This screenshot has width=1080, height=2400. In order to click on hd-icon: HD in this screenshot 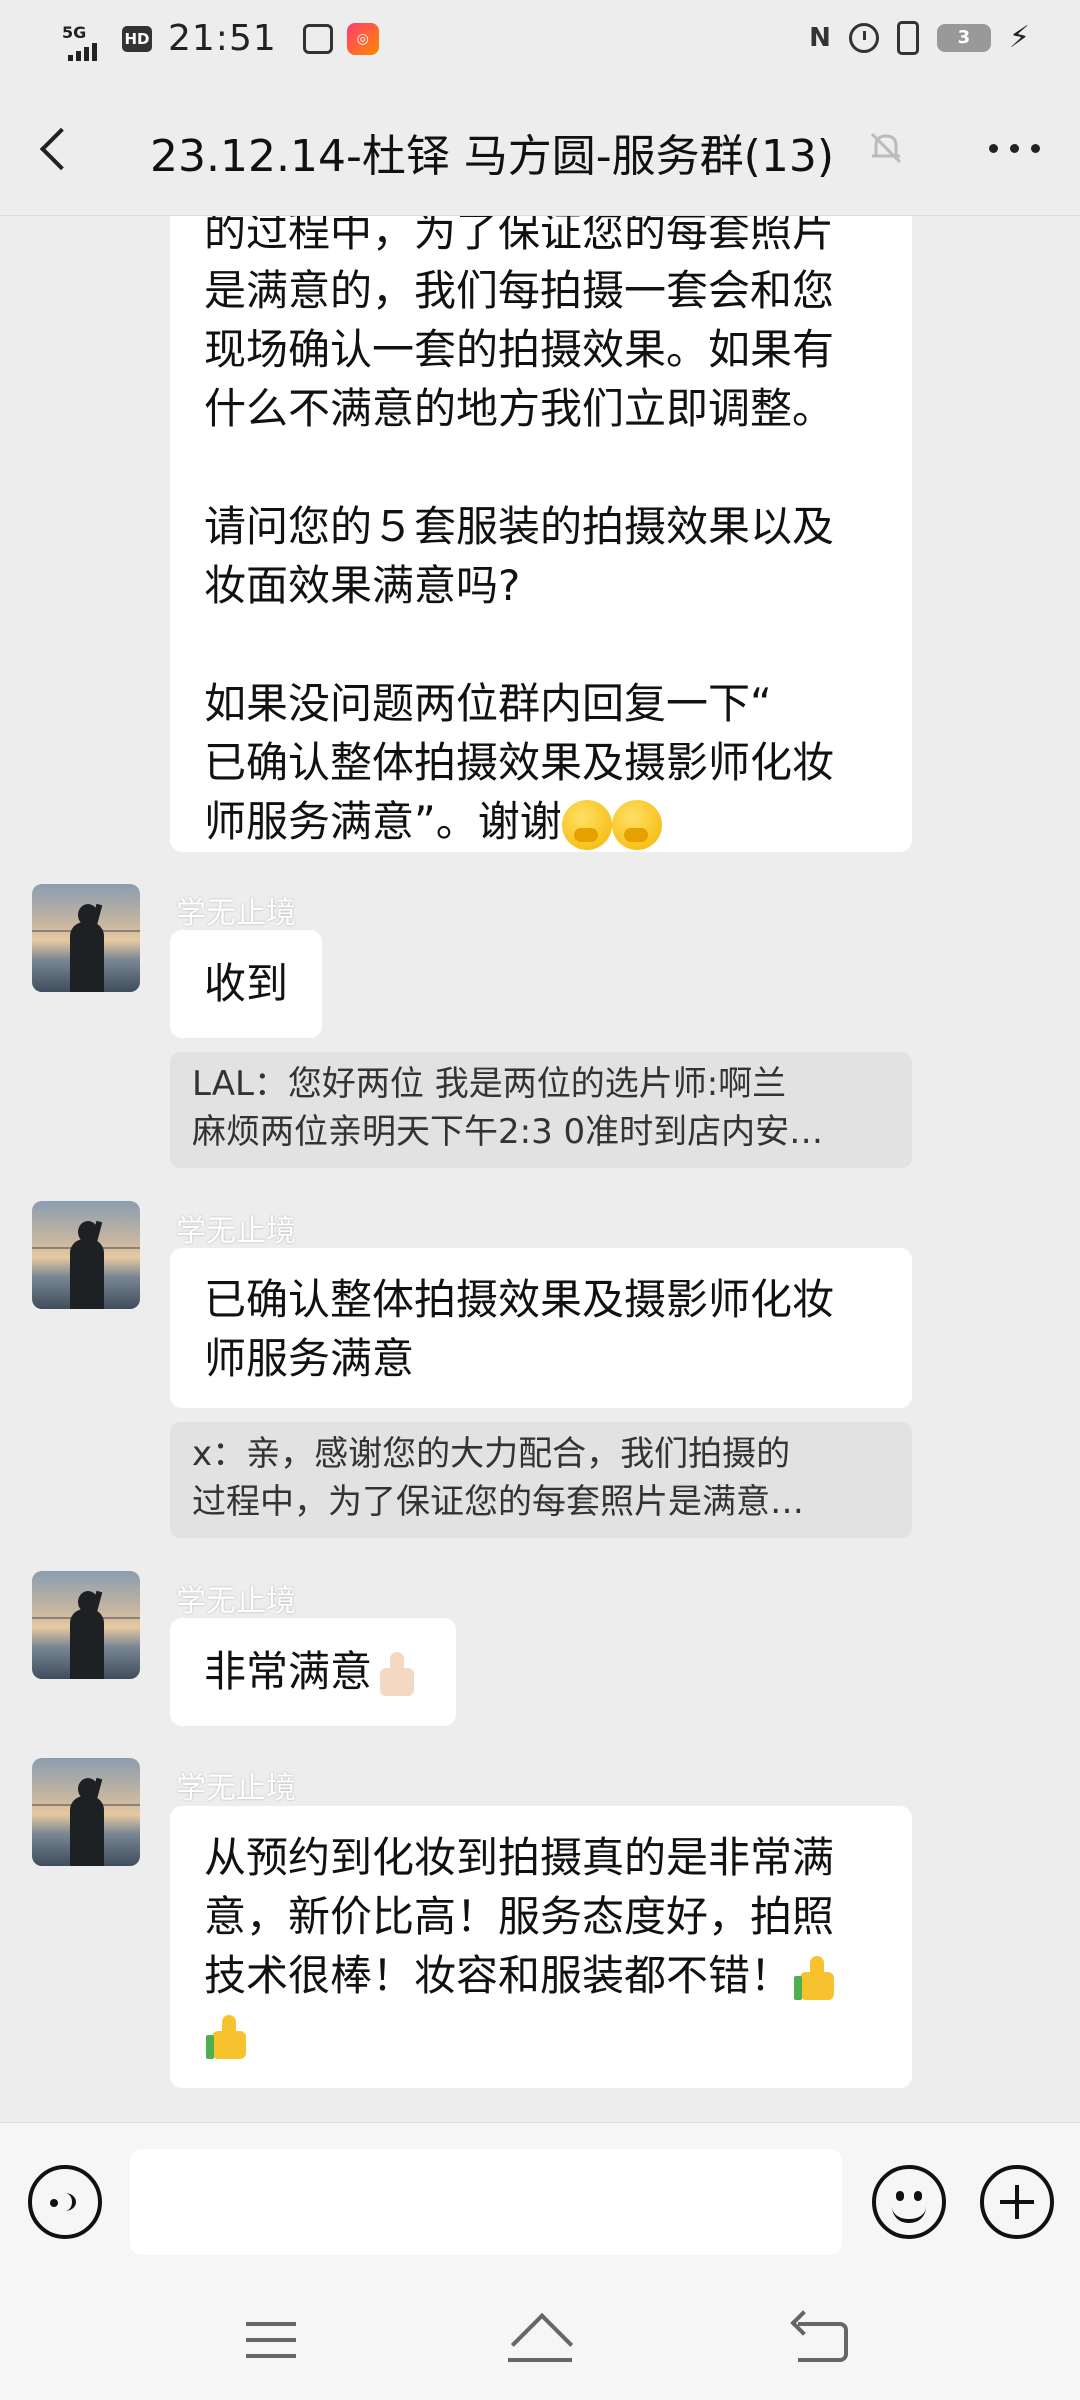, I will do `click(137, 38)`.